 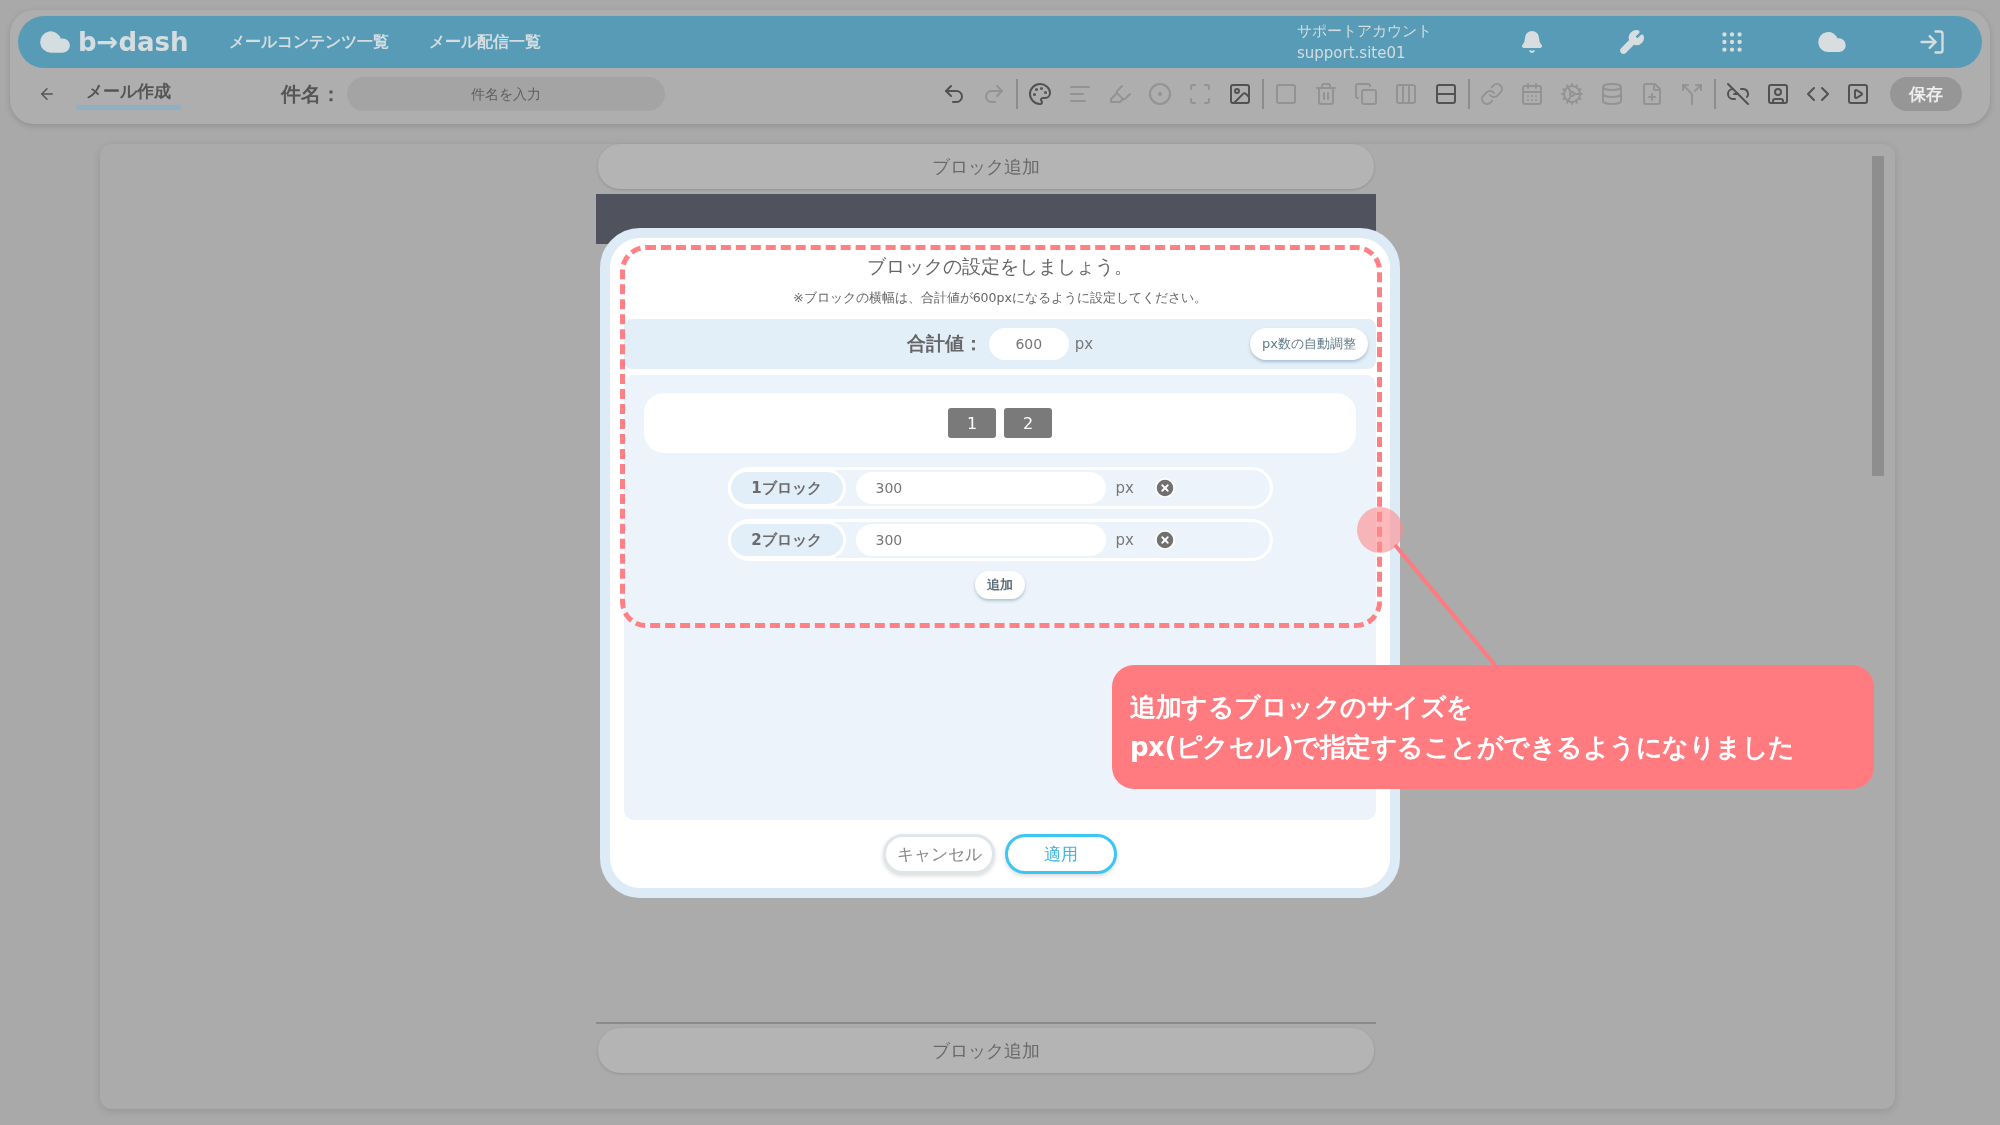 I want to click on subject-label: 件名：, so click(x=311, y=94).